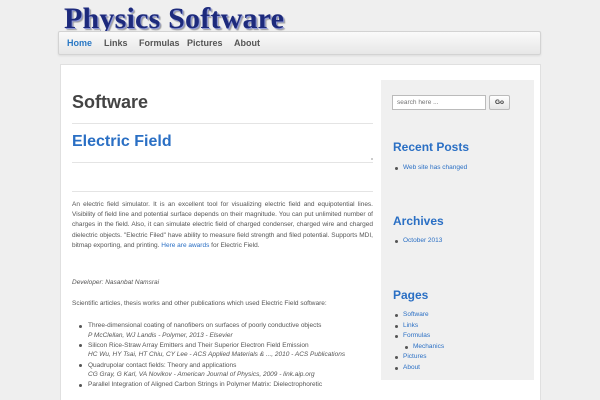 The height and width of the screenshot is (400, 600). Describe the element at coordinates (222, 123) in the screenshot. I see `title-divider` at that location.